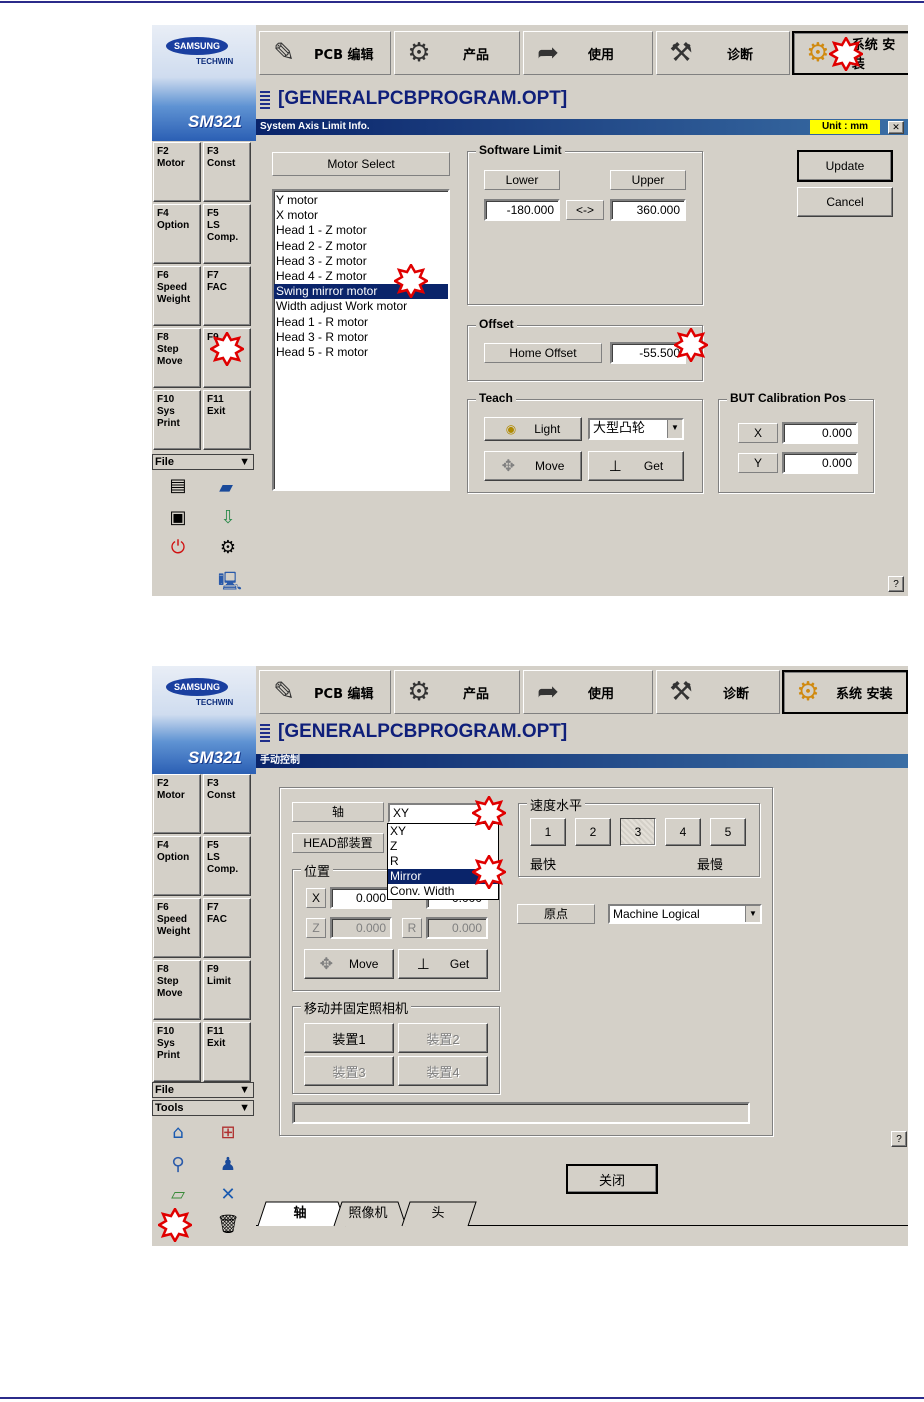  I want to click on toolbar-label: 系统 安装, so click(864, 694).